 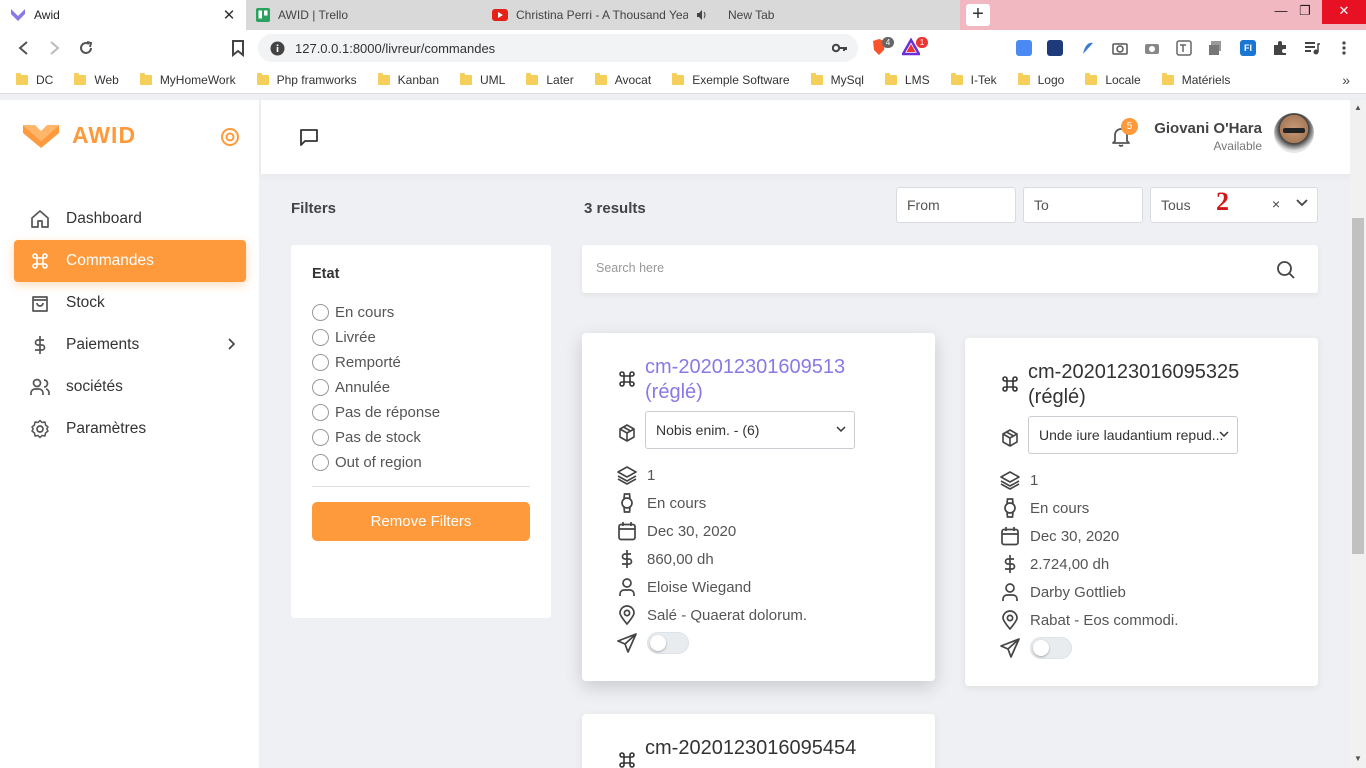 I want to click on speaker-icon, so click(x=702, y=15).